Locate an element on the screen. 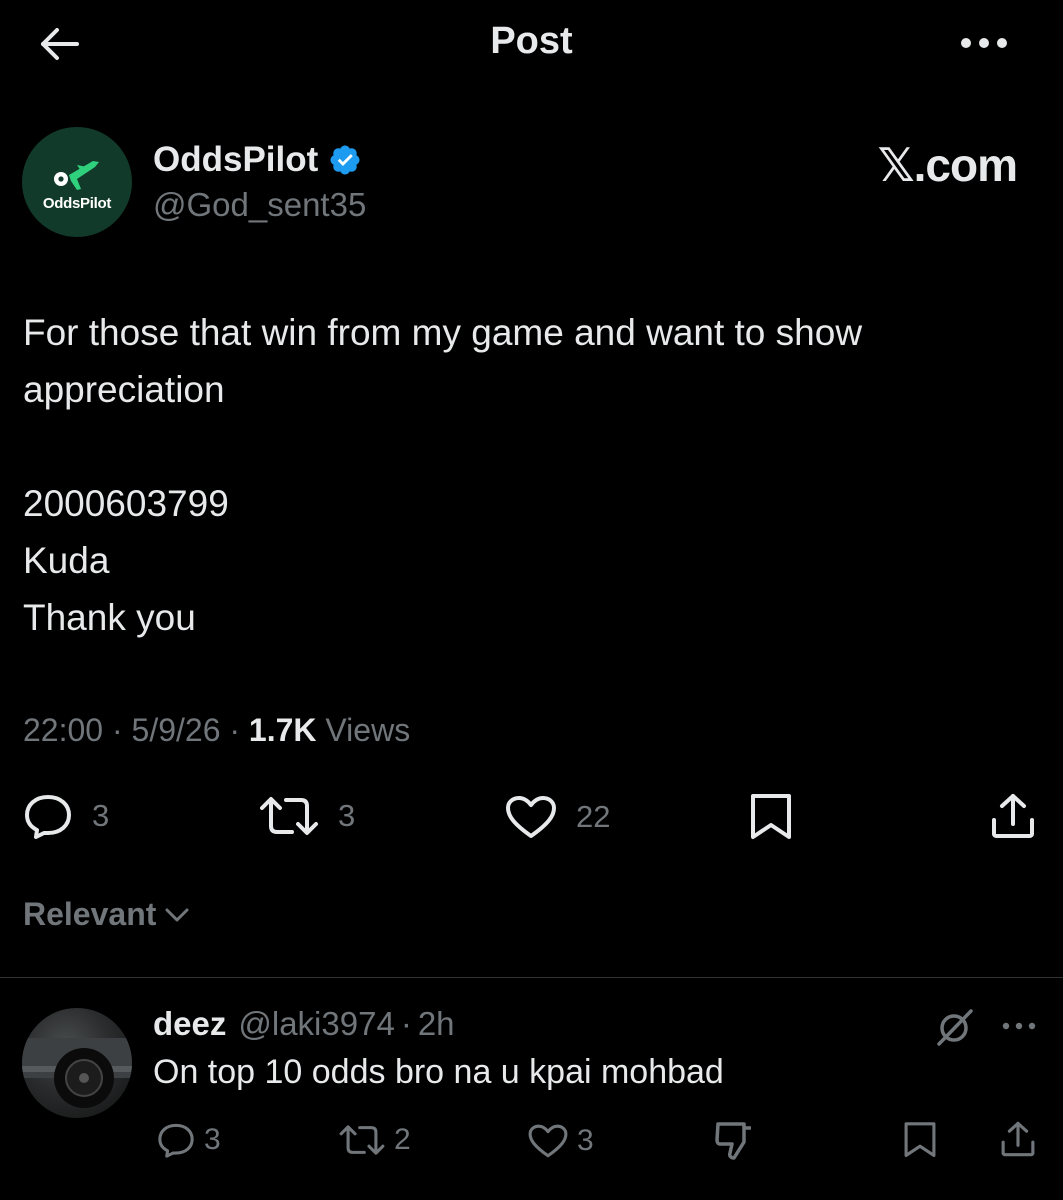 This screenshot has width=1063, height=1200. like-button: 22 is located at coordinates (557, 817).